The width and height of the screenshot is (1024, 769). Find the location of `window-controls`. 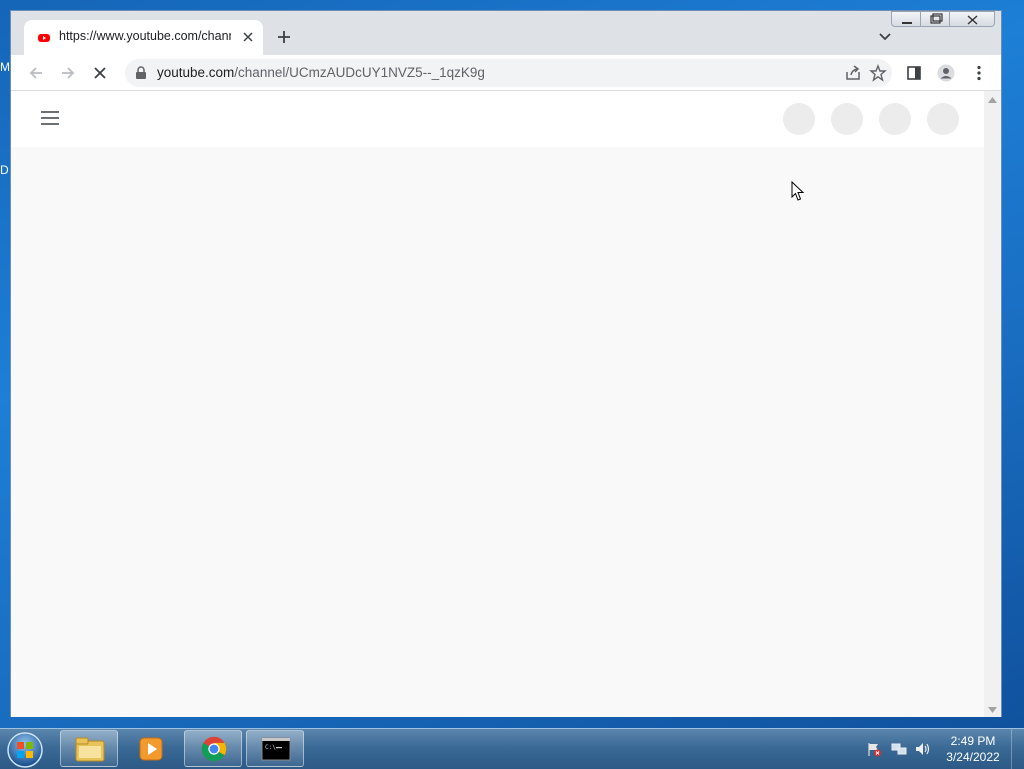

window-controls is located at coordinates (943, 20).